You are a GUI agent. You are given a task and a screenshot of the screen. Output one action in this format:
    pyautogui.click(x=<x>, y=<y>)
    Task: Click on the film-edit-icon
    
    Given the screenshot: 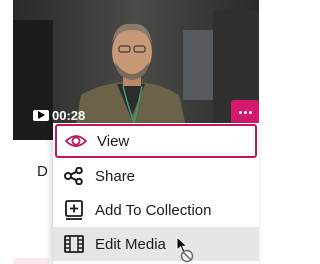 What is the action you would take?
    pyautogui.click(x=74, y=244)
    